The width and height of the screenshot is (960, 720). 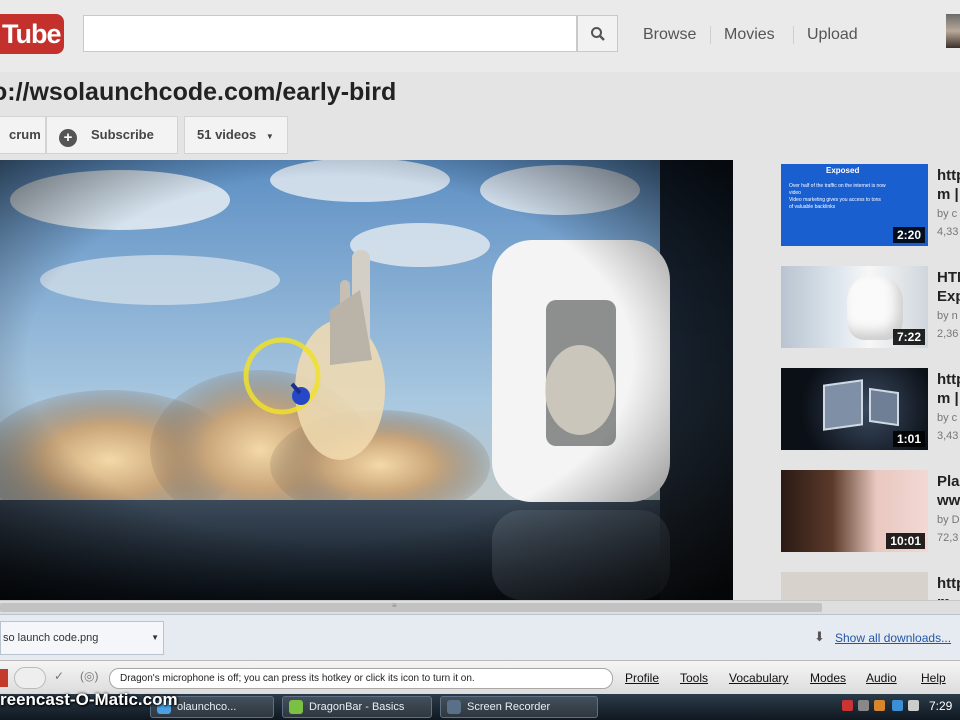 I want to click on thumbnail-line: video, so click(x=795, y=193).